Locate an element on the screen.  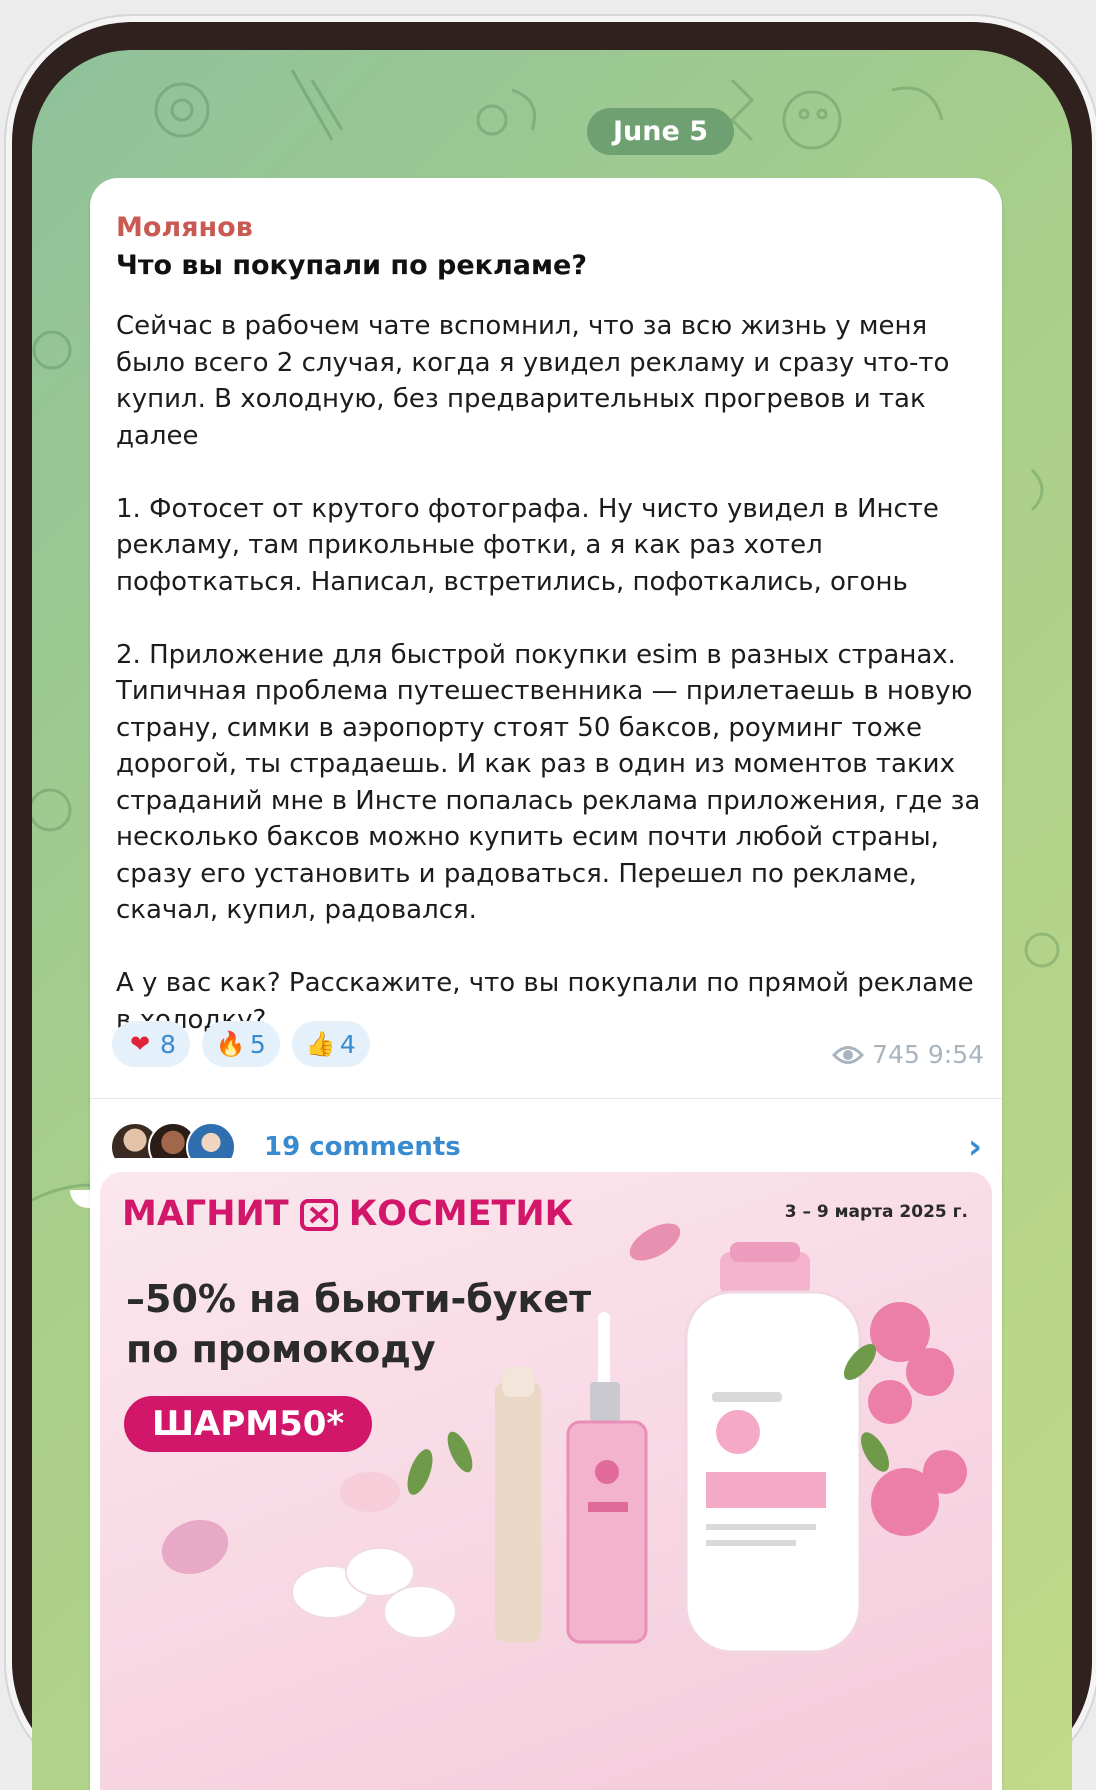
ad-date-range: 3 – 9 марта 2025 г. is located at coordinates (876, 1212).